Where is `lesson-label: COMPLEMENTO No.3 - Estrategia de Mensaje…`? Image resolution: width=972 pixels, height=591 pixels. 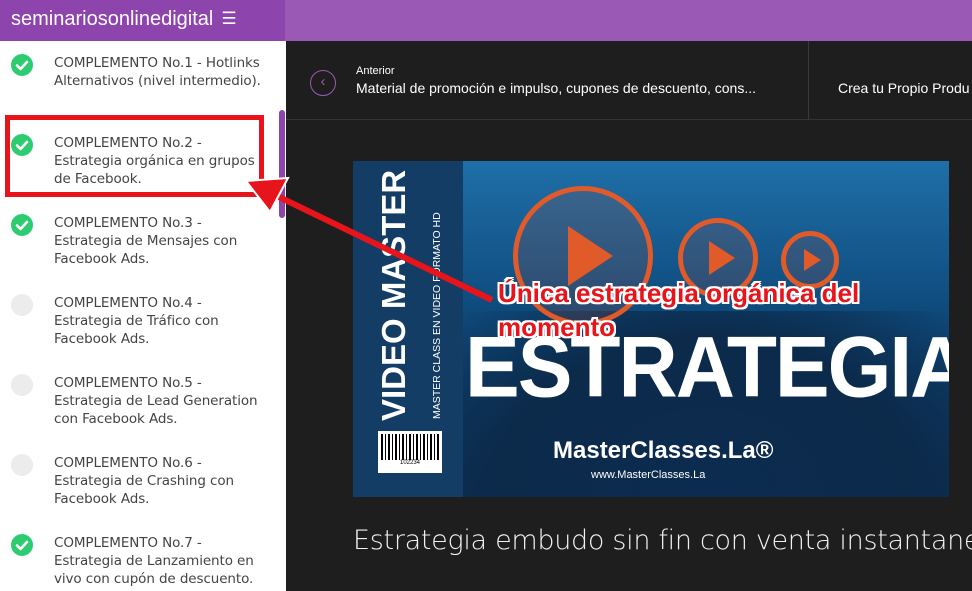 lesson-label: COMPLEMENTO No.3 - Estrategia de Mensaje… is located at coordinates (161, 241).